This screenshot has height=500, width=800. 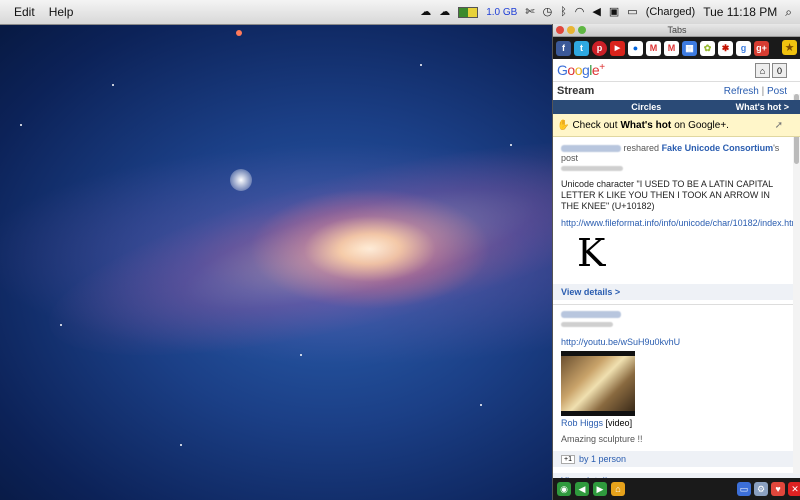 I want to click on video-thumbnail, so click(x=598, y=383).